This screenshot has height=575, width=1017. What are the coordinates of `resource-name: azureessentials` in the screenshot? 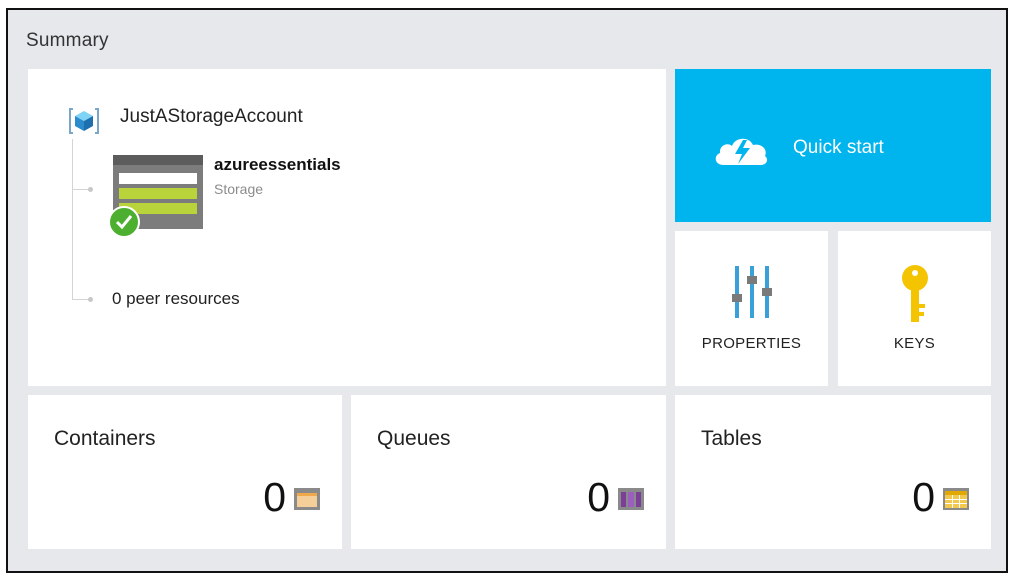 It's located at (277, 165).